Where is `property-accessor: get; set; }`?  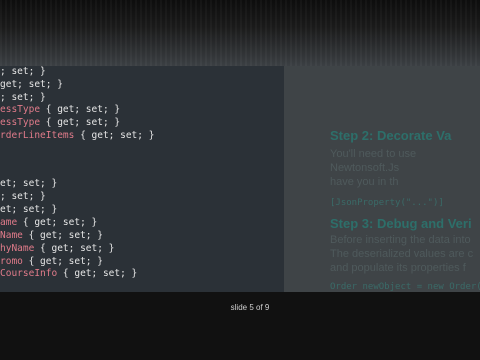 property-accessor: get; set; } is located at coordinates (31, 84).